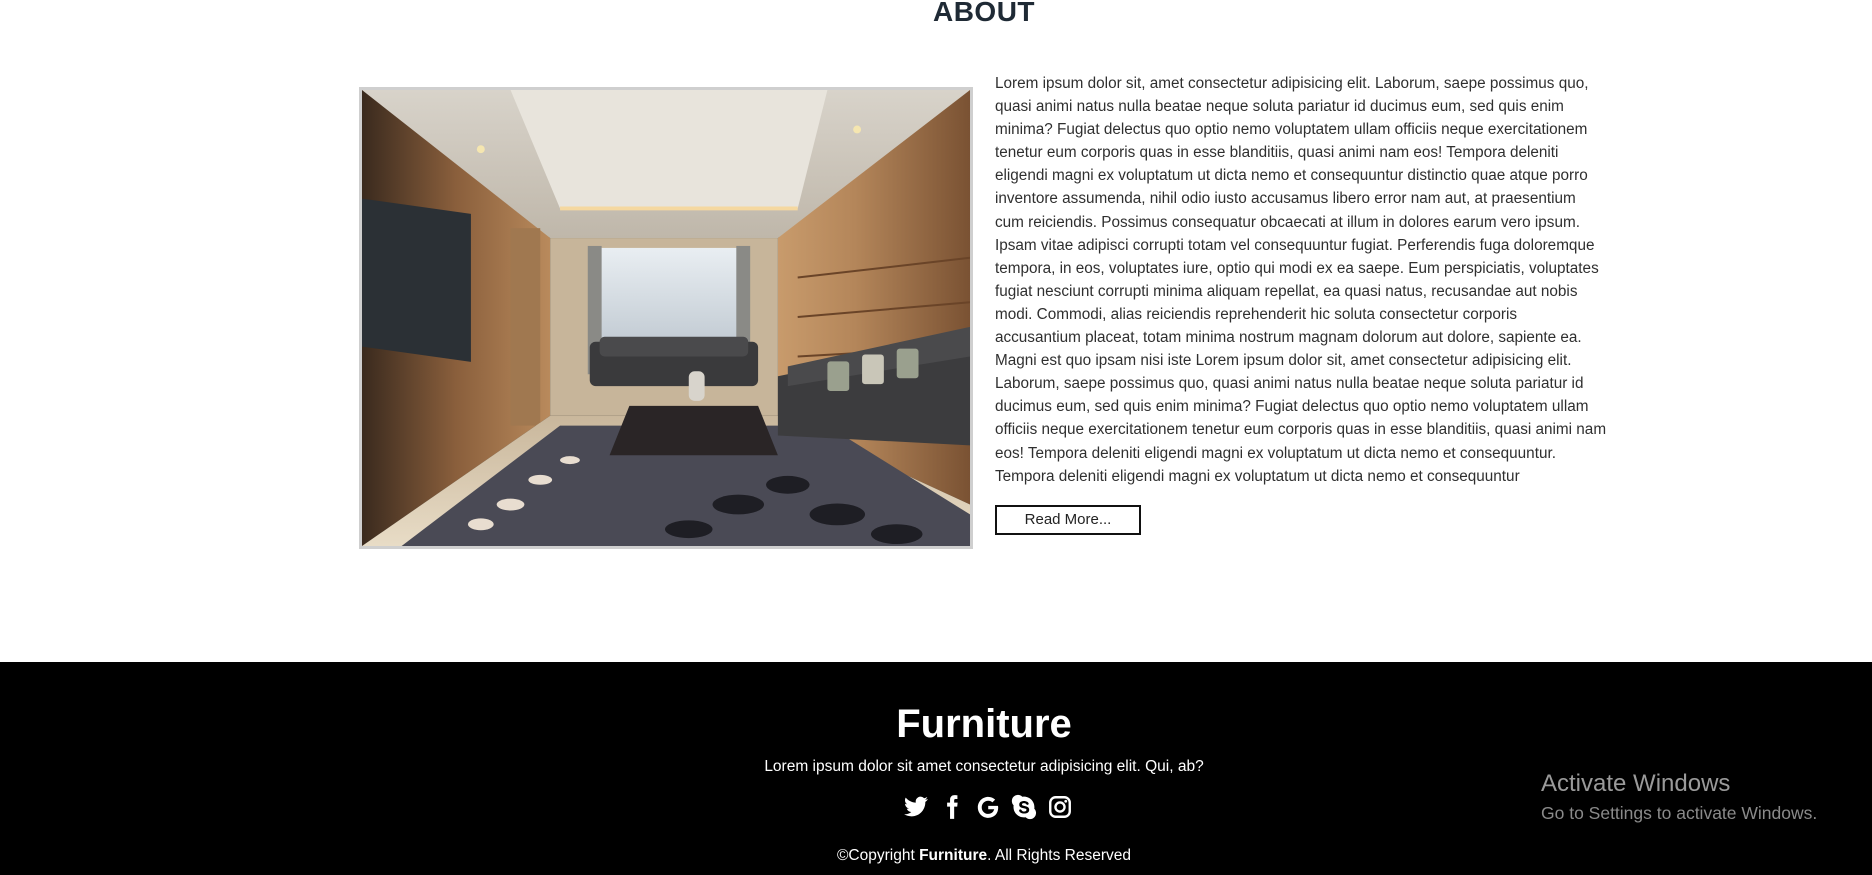 This screenshot has width=1872, height=875. Describe the element at coordinates (984, 724) in the screenshot. I see `footer-brand: Furniture` at that location.